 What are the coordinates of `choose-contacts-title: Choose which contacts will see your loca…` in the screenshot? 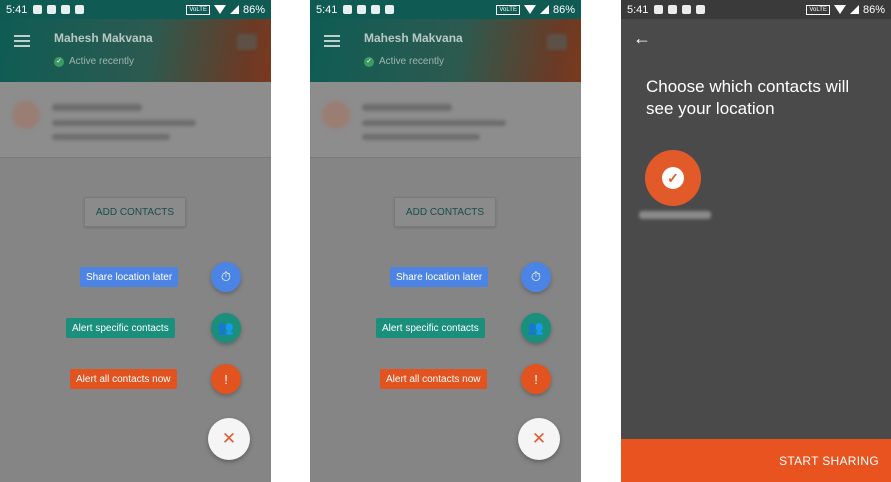 It's located at (748, 97).